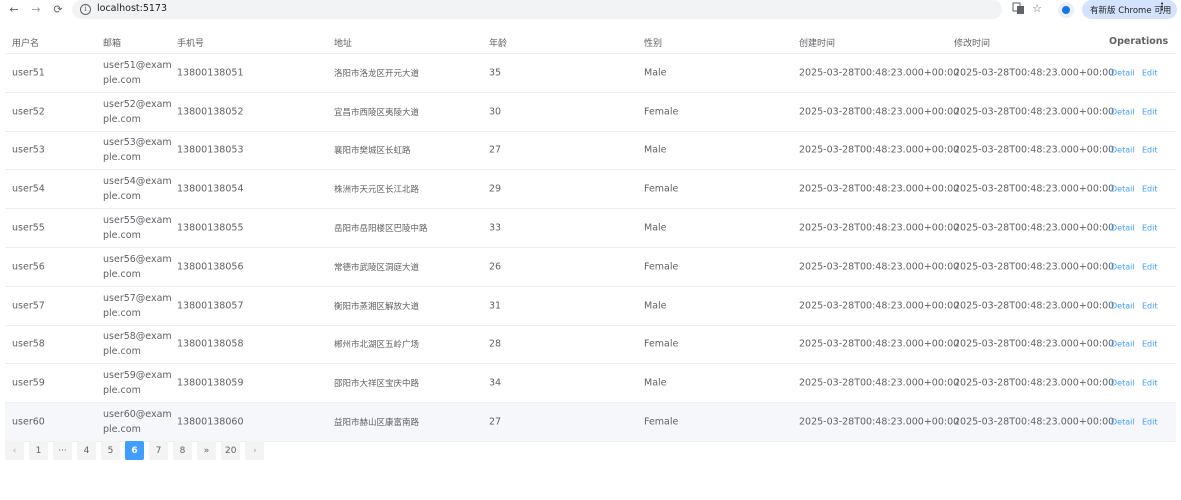  I want to click on cell-address: 衡阳市蒸湘区解放大道, so click(377, 306).